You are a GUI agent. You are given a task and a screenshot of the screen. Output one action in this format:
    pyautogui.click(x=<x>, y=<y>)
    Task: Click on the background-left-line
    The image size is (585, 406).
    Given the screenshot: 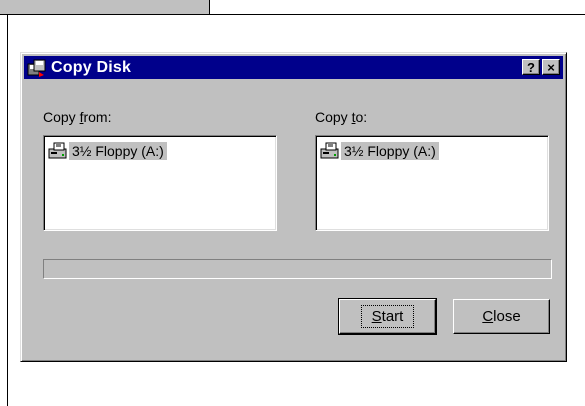 What is the action you would take?
    pyautogui.click(x=7, y=210)
    